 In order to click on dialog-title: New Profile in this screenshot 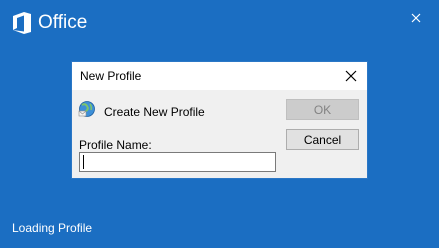, I will do `click(111, 76)`.